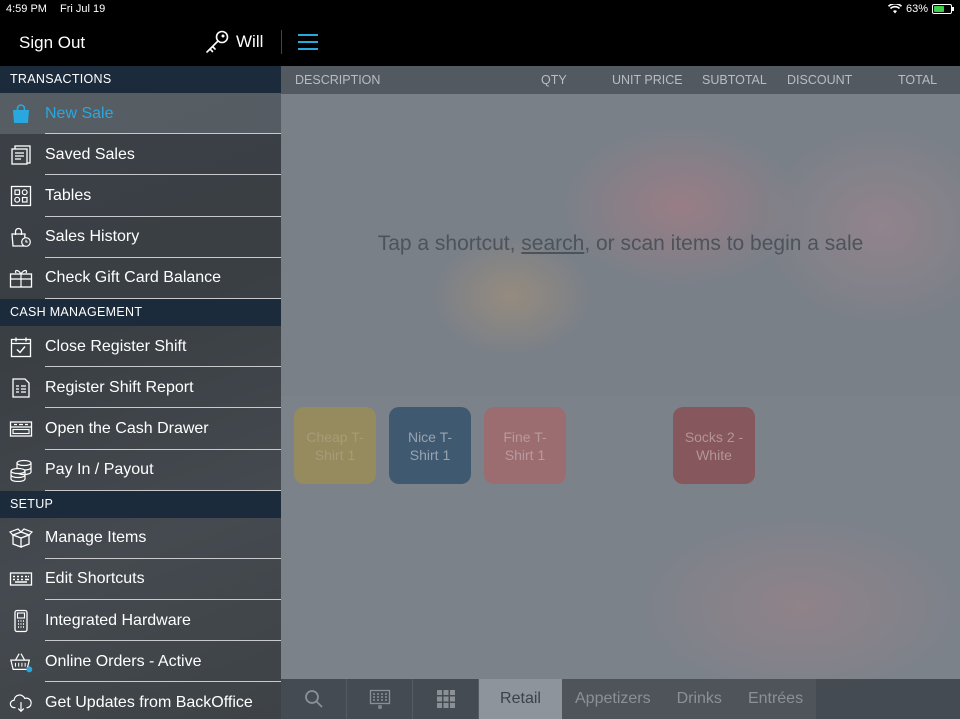  What do you see at coordinates (21, 621) in the screenshot?
I see `card-terminal-icon` at bounding box center [21, 621].